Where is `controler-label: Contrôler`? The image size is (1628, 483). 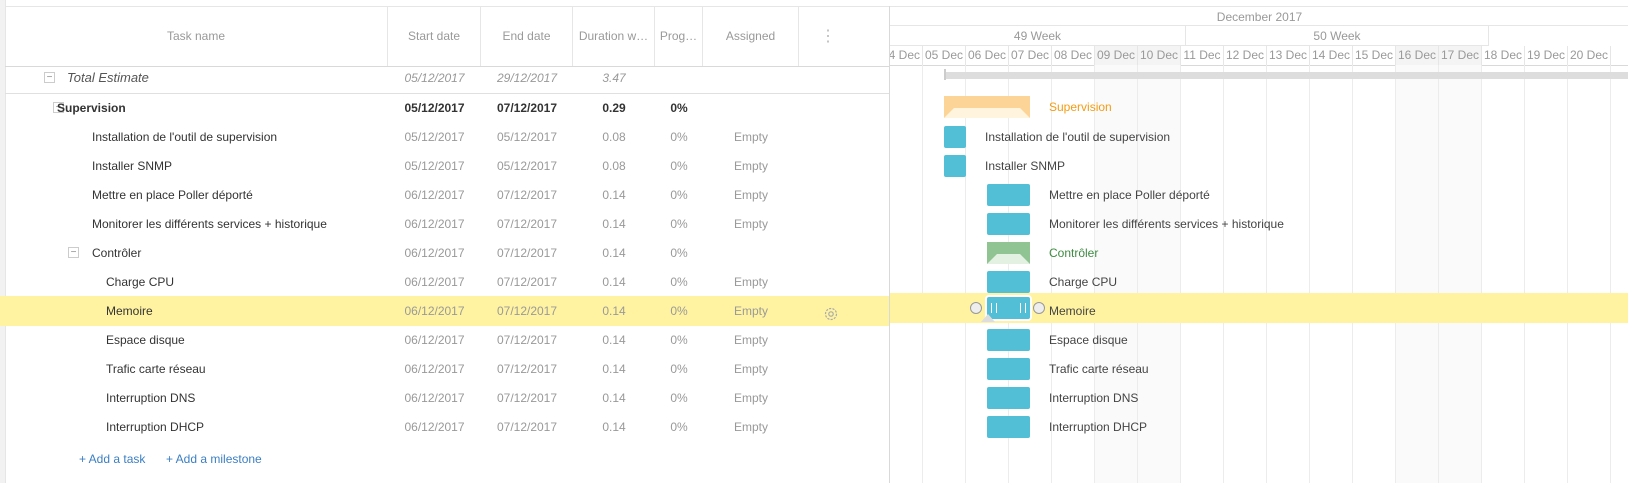
controler-label: Contrôler is located at coordinates (1074, 253).